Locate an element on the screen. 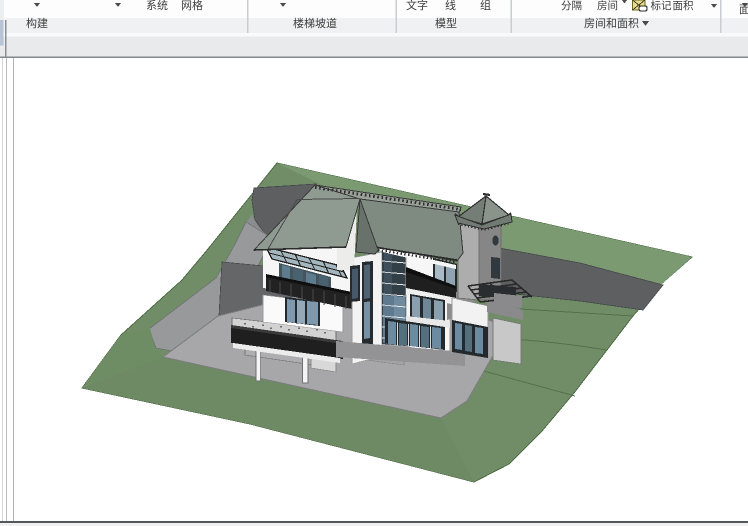 The image size is (748, 526). svg-text: 房间 is located at coordinates (607, 6).